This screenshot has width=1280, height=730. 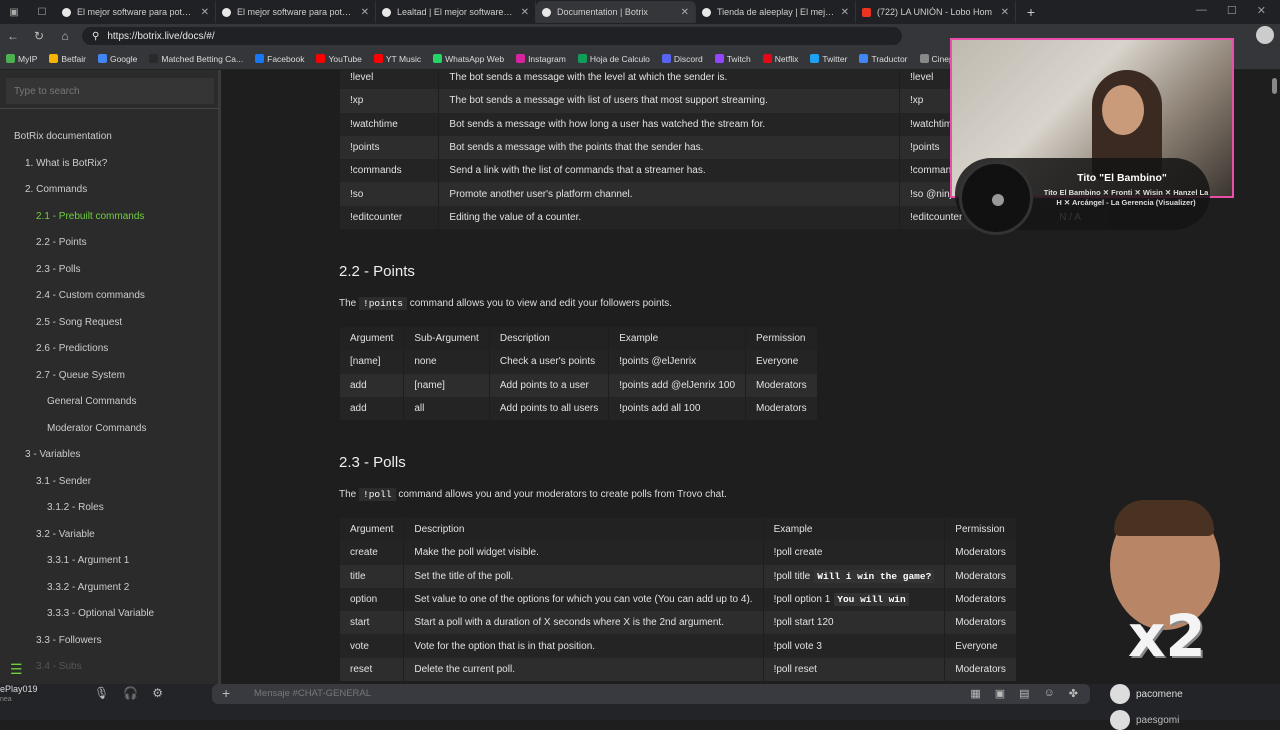 What do you see at coordinates (109, 349) in the screenshot?
I see `toc-item: 2.6 - Predictions` at bounding box center [109, 349].